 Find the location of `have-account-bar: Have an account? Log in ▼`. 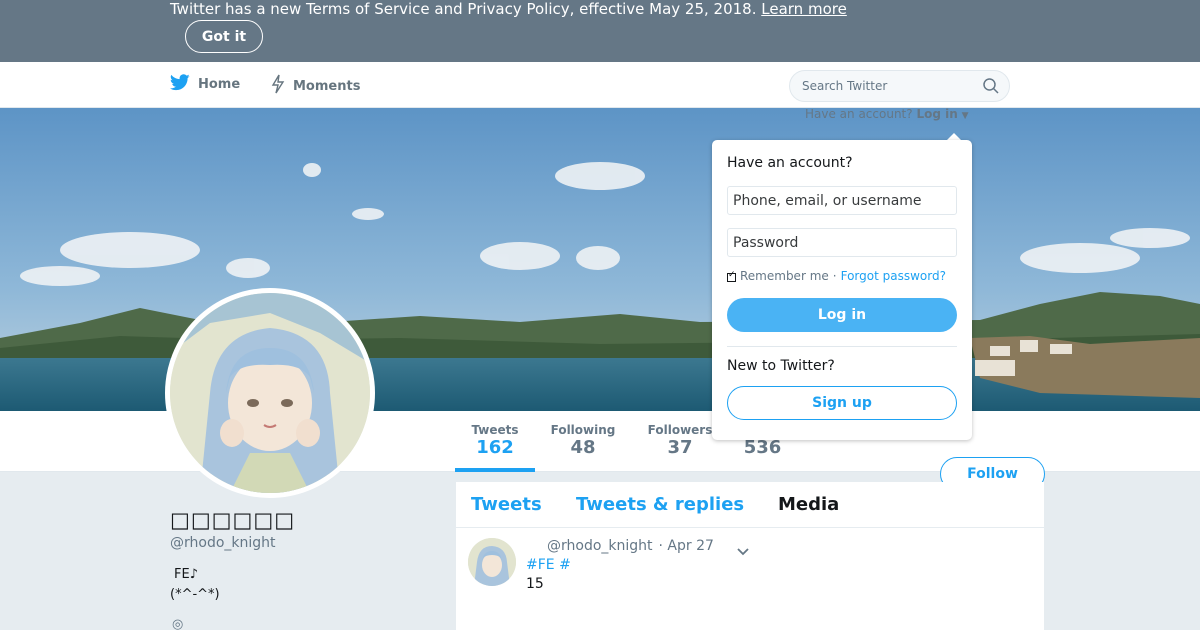

have-account-bar: Have an account? Log in ▼ is located at coordinates (887, 114).